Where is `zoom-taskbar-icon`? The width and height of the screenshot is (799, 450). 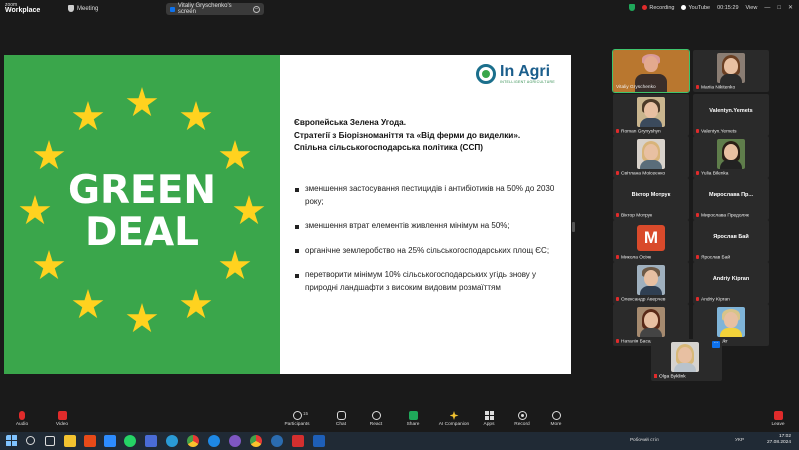
zoom-taskbar-icon is located at coordinates (110, 441).